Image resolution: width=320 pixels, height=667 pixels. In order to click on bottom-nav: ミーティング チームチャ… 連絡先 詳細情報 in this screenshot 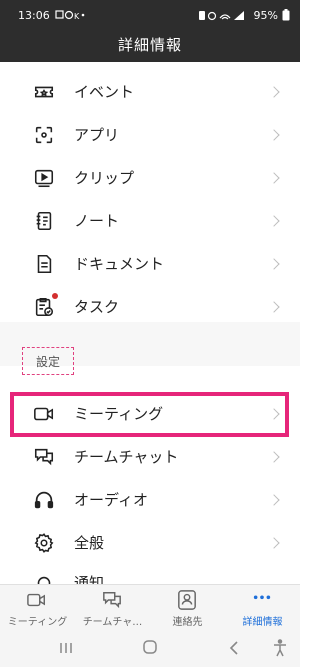, I will do `click(150, 607)`.